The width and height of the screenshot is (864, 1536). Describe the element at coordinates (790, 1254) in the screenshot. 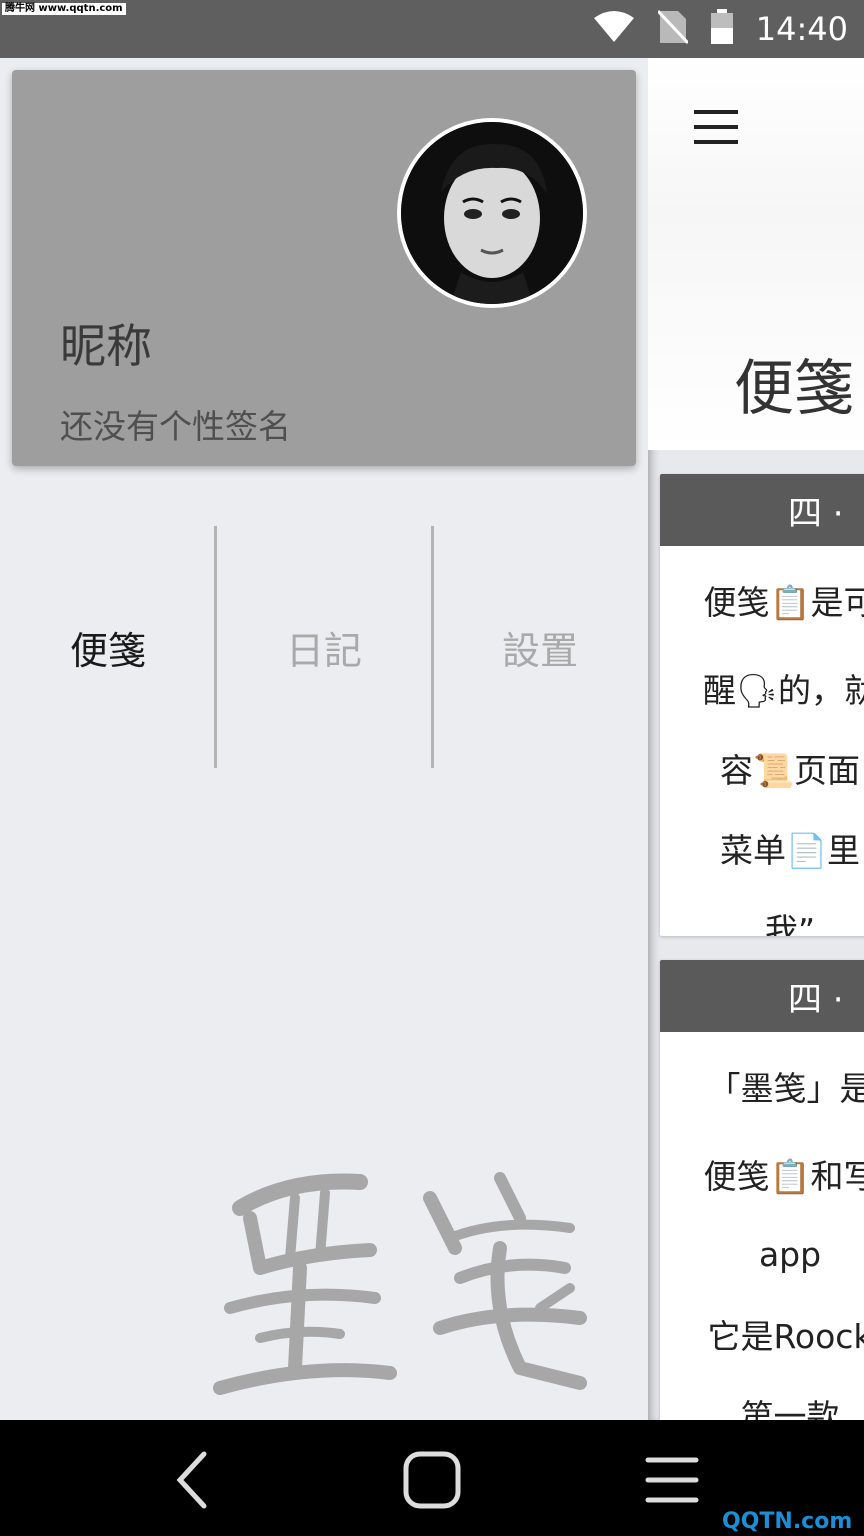

I see `note-line: app` at that location.